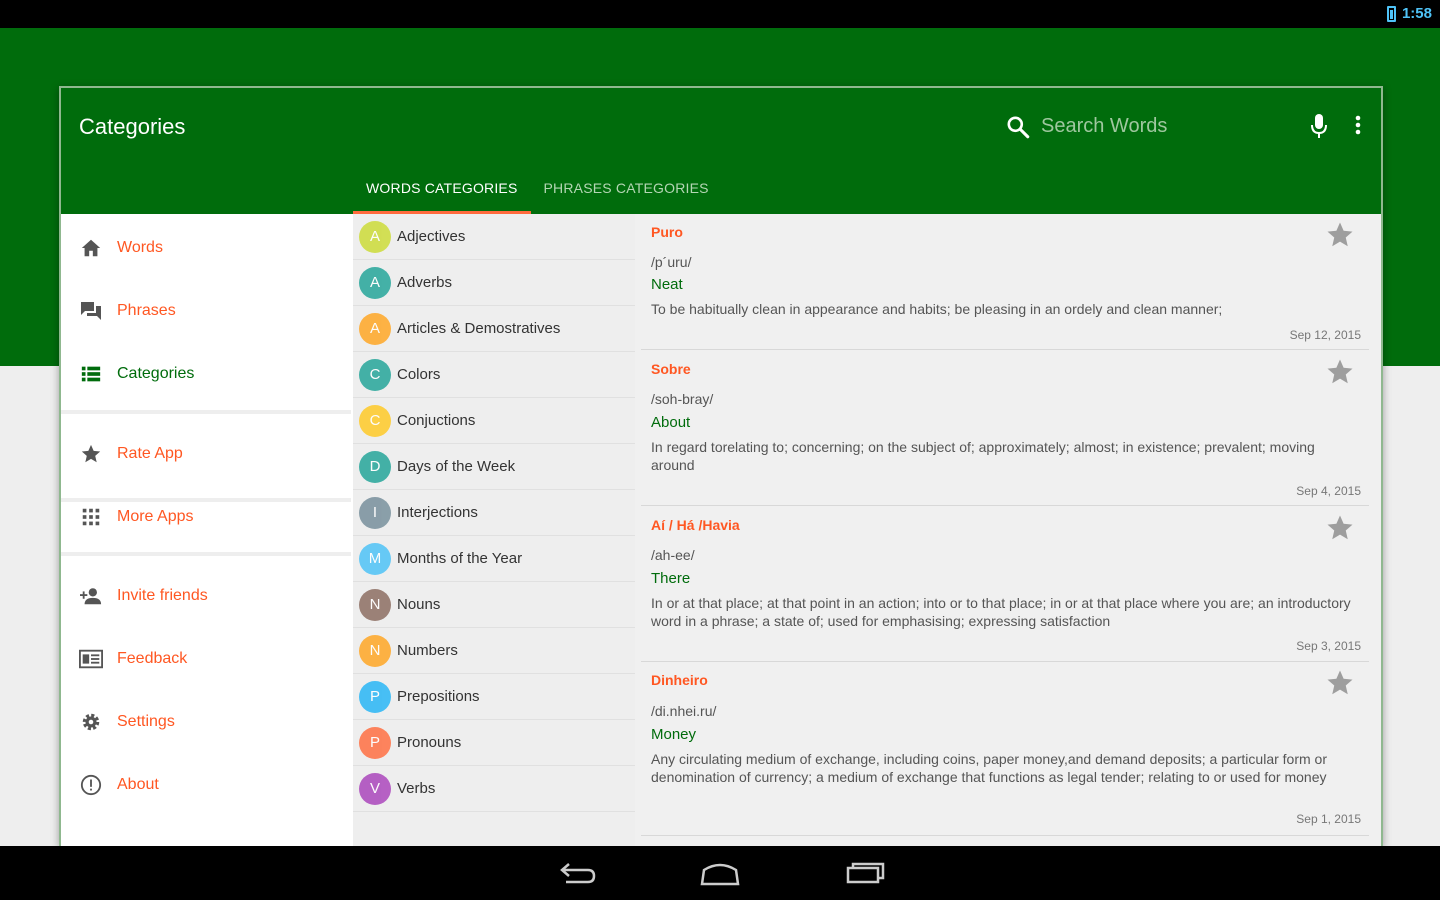 The image size is (1440, 900). I want to click on category-label: Conjuctions, so click(436, 420).